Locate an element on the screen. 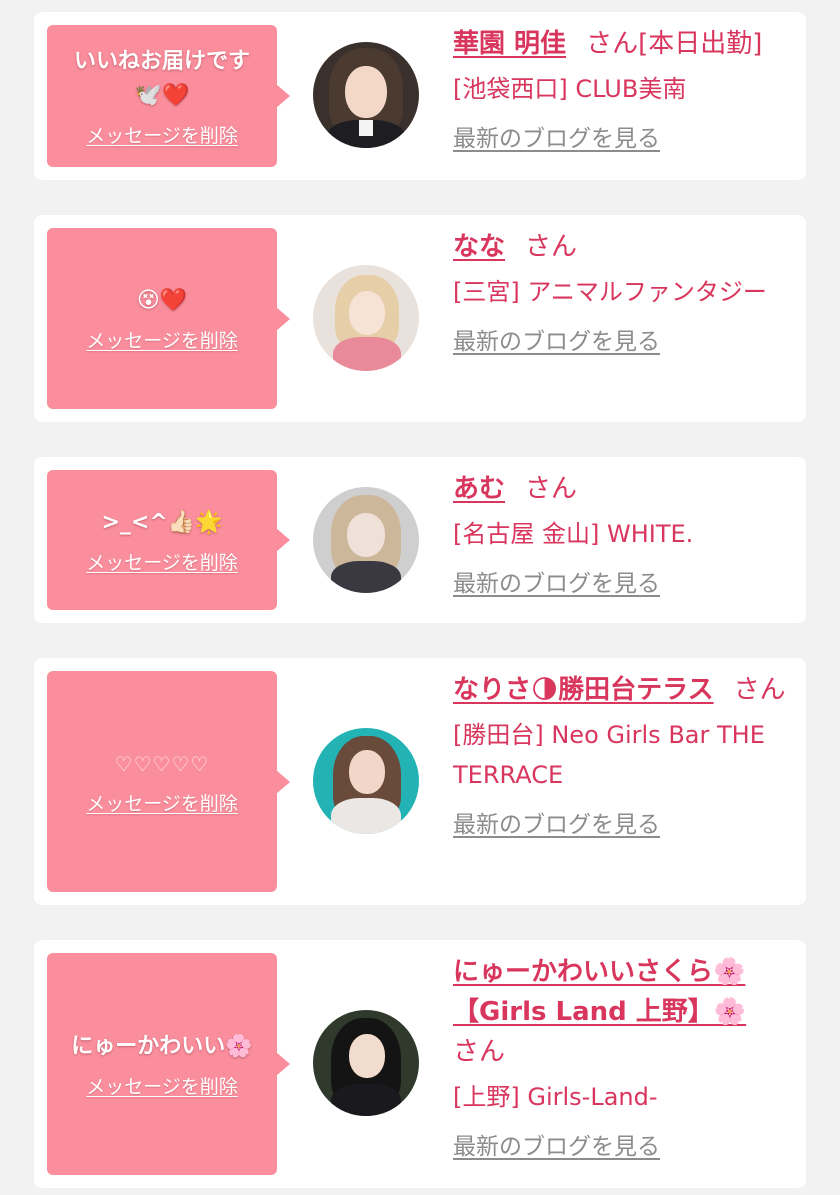 This screenshot has width=840, height=1195. name-line: なりさ🌗勝田台テラス さん is located at coordinates (622, 690).